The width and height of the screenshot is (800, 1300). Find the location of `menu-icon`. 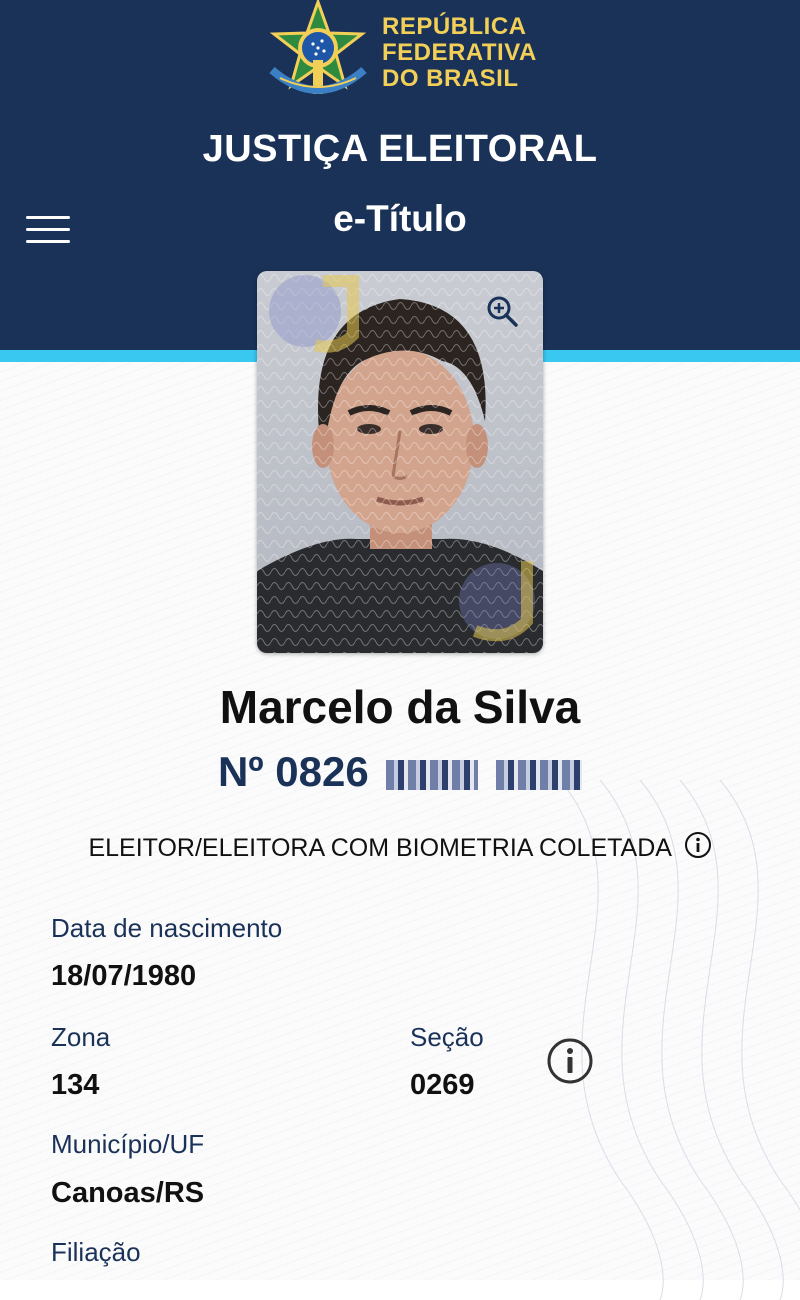

menu-icon is located at coordinates (48, 231).